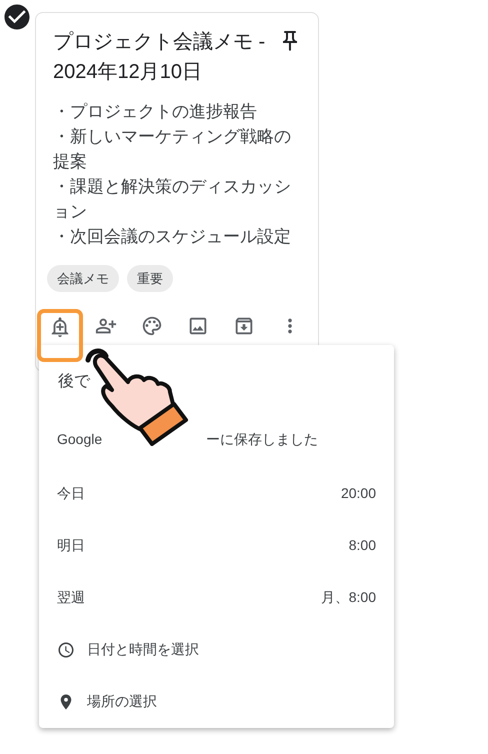 The height and width of the screenshot is (754, 488). What do you see at coordinates (172, 149) in the screenshot?
I see `note-body-line: ・新しいマーケティング戦略の提案` at bounding box center [172, 149].